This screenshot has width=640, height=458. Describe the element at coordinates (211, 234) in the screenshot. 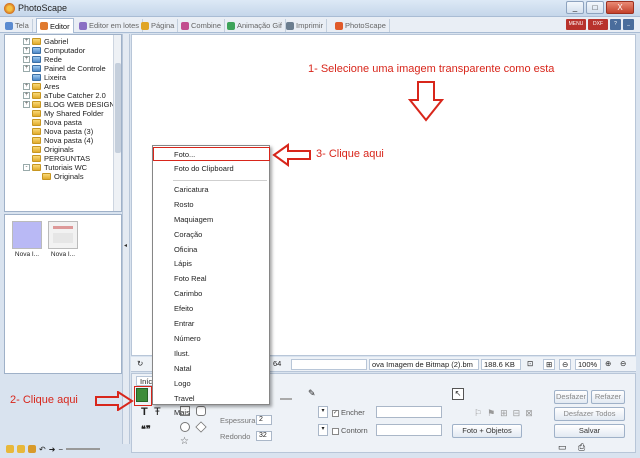

I see `menu-item: Coração` at that location.